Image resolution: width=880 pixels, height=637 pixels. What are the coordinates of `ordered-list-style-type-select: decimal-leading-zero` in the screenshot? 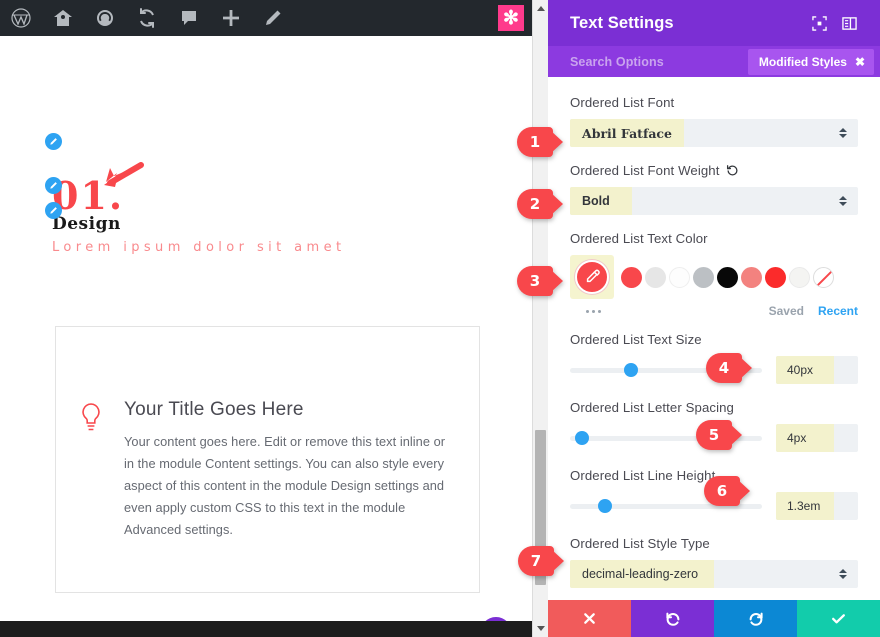 It's located at (714, 574).